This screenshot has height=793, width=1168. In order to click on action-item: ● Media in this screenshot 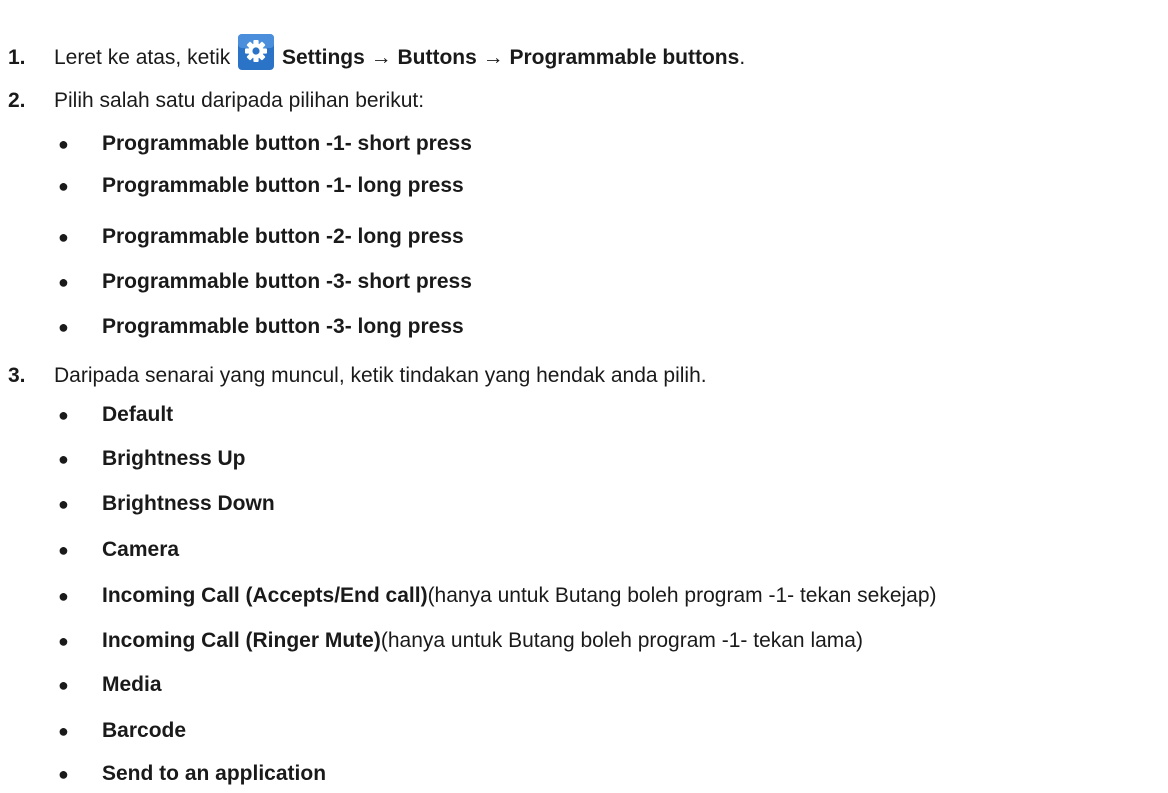, I will do `click(110, 685)`.